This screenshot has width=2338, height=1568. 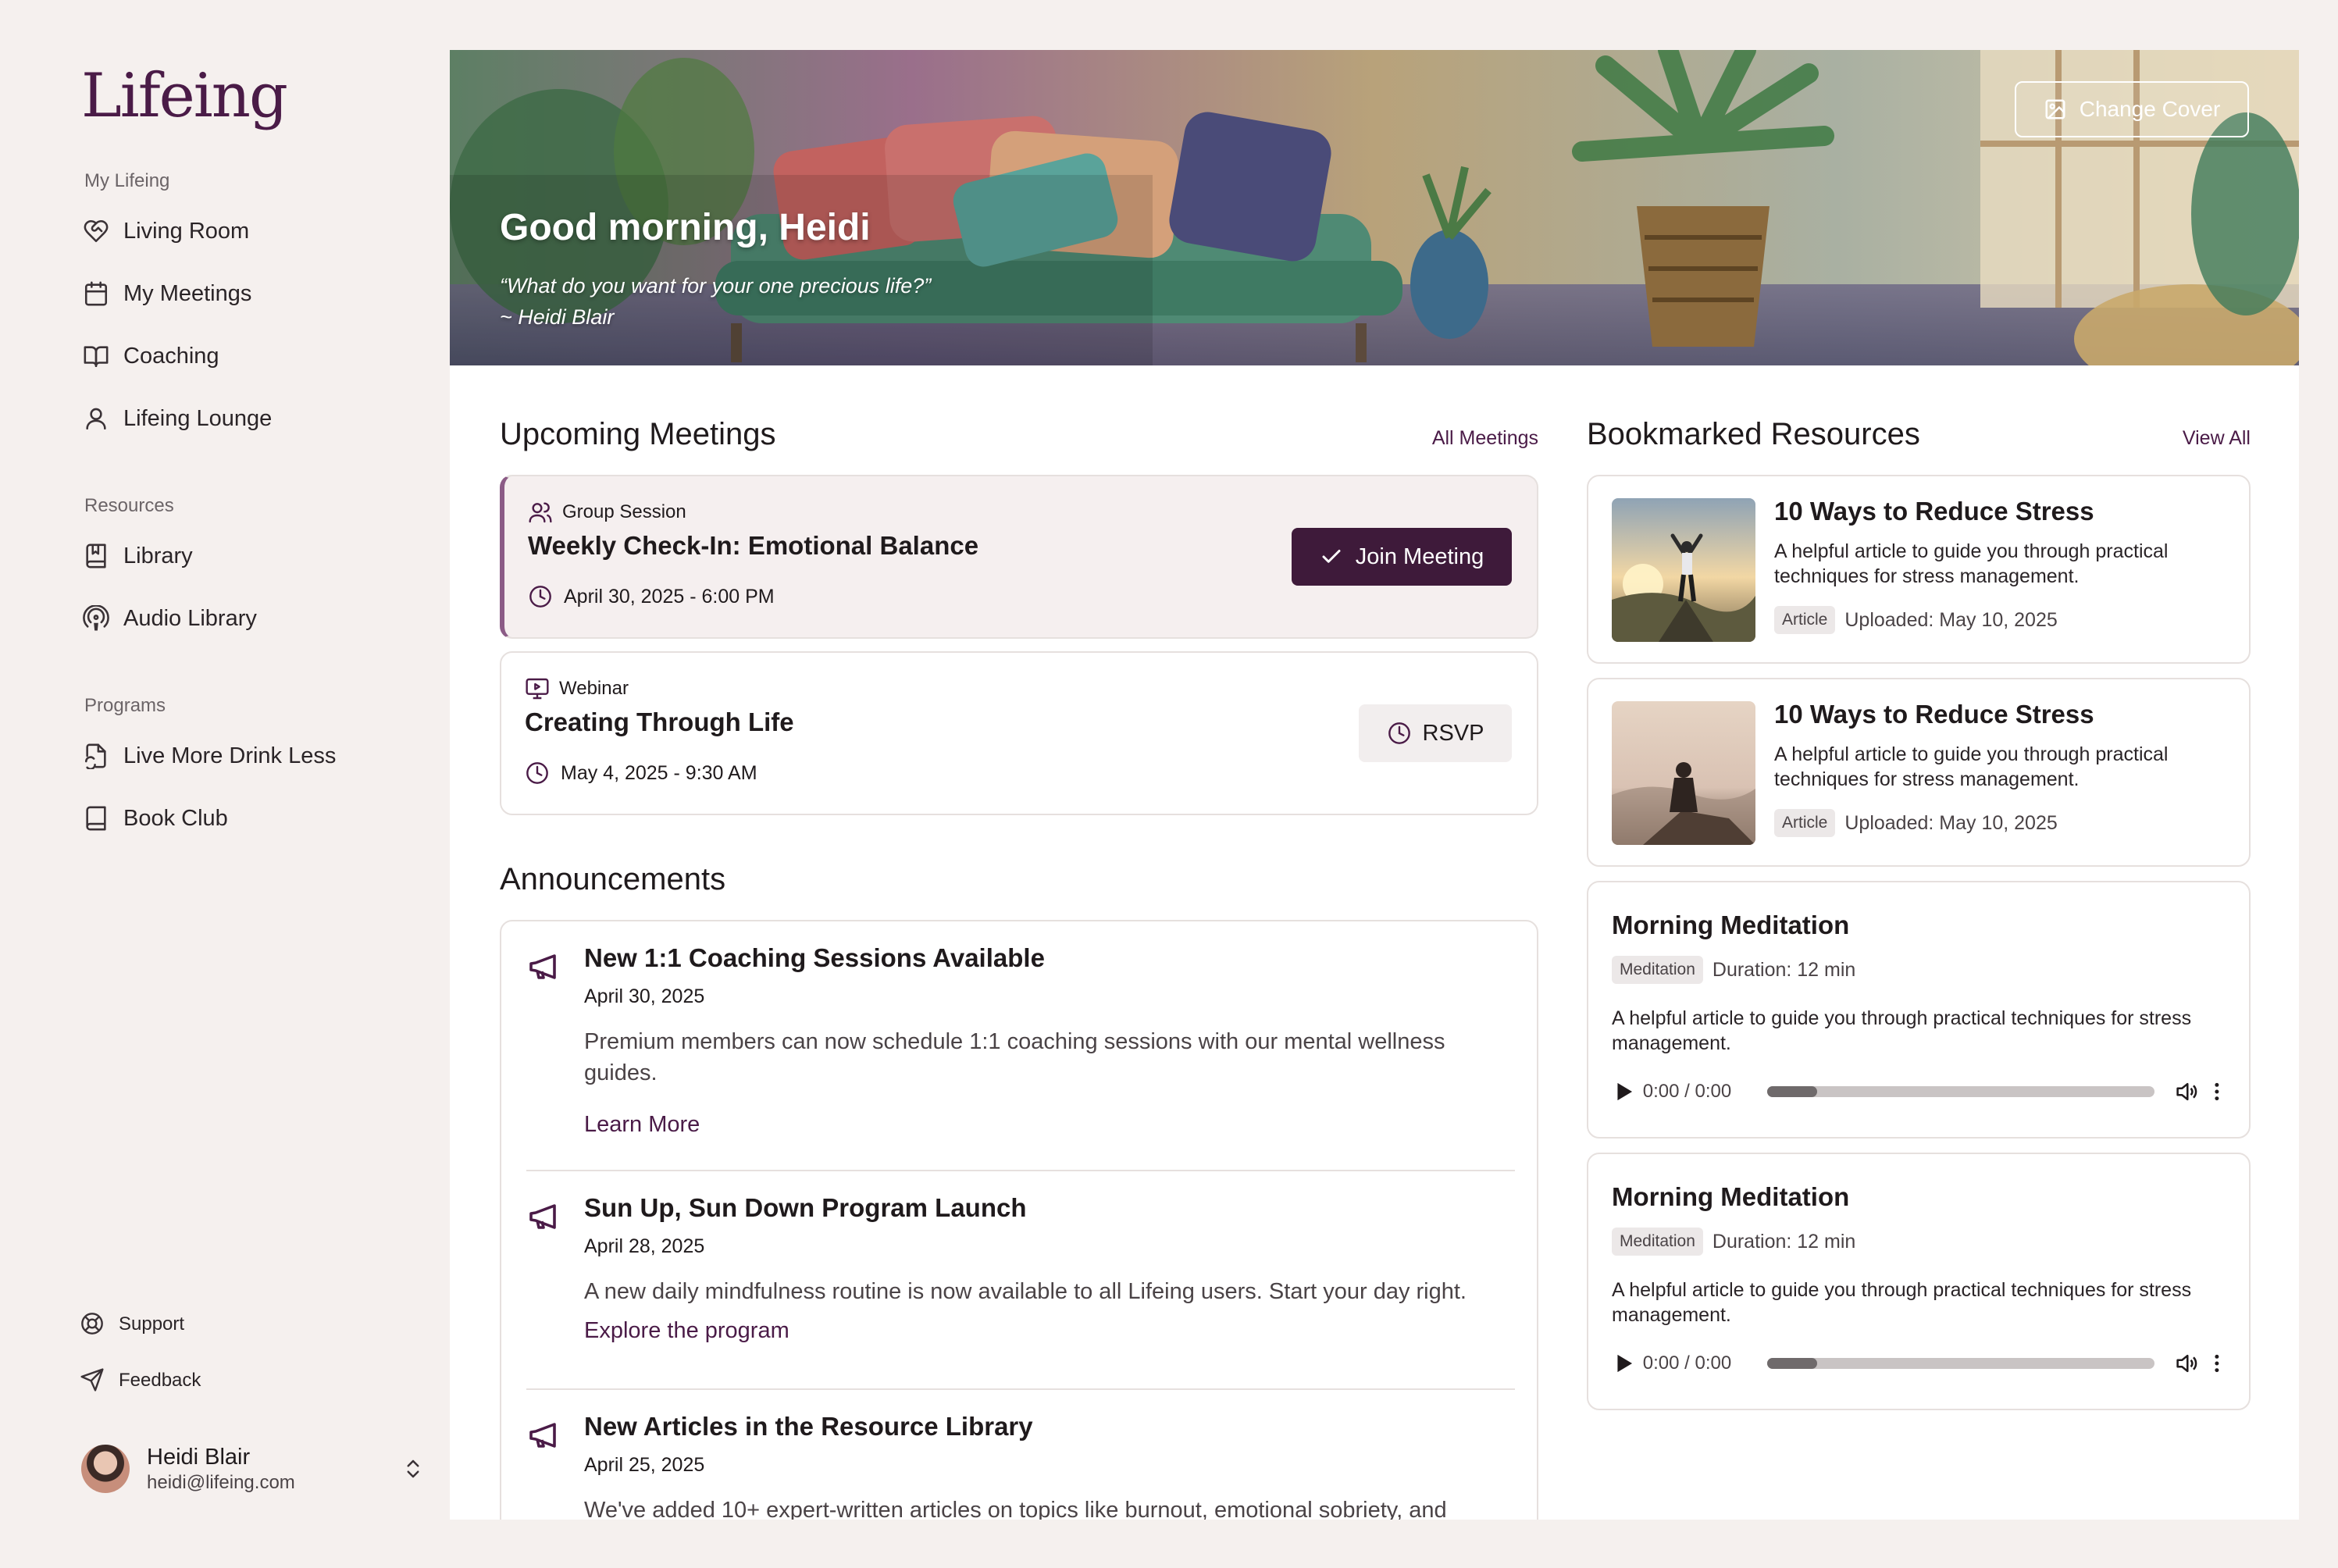 What do you see at coordinates (175, 818) in the screenshot?
I see `sidebar-item-label: Book Club` at bounding box center [175, 818].